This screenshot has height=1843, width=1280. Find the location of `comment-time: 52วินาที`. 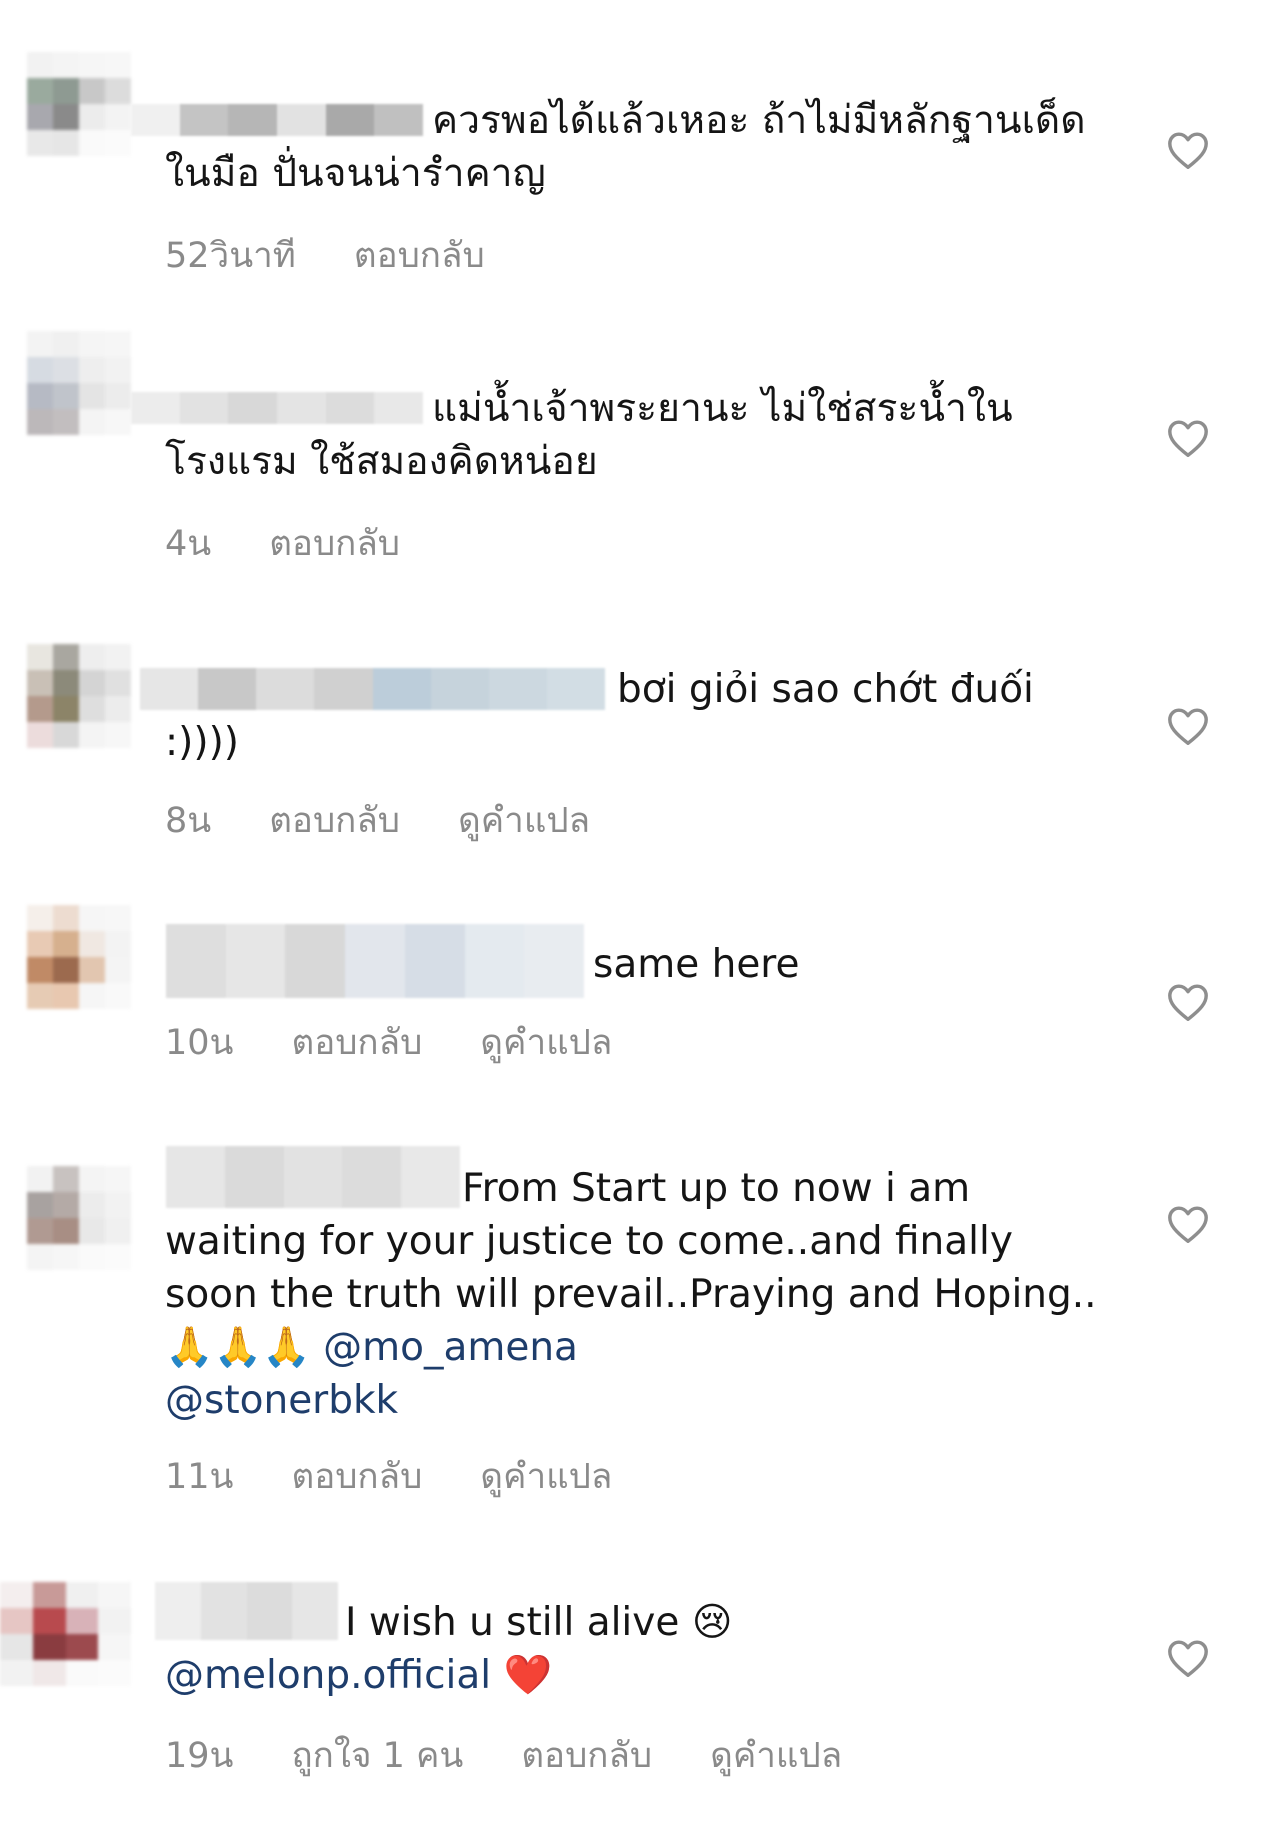

comment-time: 52วินาที is located at coordinates (230, 255).